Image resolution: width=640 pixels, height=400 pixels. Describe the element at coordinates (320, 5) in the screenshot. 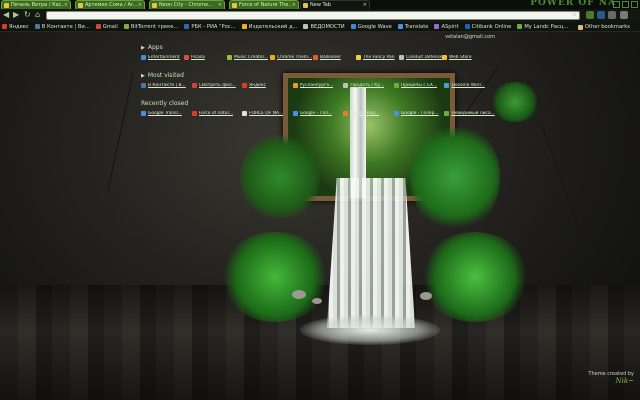

I see `tab-title: New Tab` at that location.